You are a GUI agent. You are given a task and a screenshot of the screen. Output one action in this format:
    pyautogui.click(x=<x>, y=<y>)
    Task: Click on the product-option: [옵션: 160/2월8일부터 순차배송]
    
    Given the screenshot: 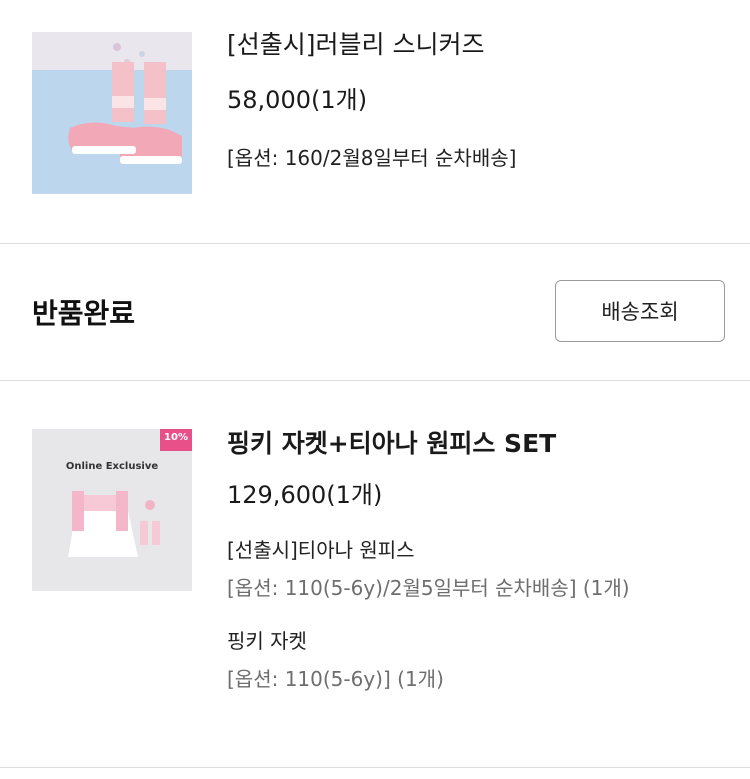 What is the action you would take?
    pyautogui.click(x=372, y=158)
    